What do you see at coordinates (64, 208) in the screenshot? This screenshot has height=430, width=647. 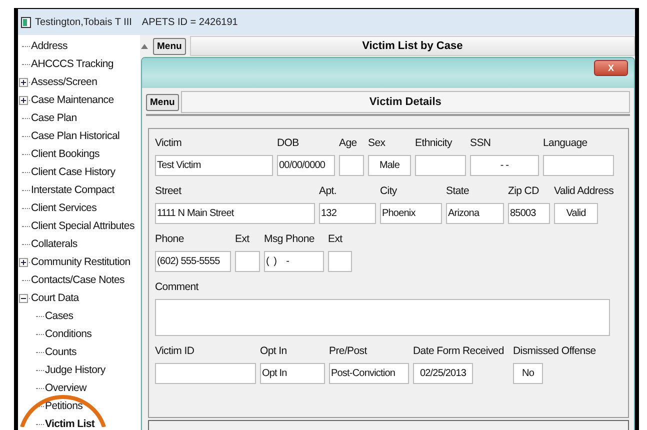 I see `tree-item: Client Services` at bounding box center [64, 208].